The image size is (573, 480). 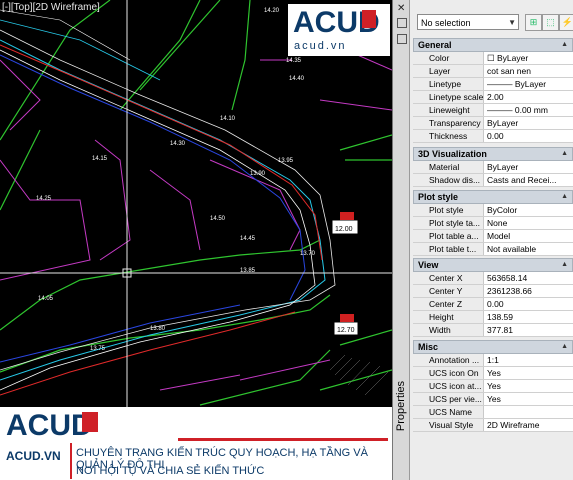 What do you see at coordinates (493, 97) in the screenshot?
I see `property-row: Linetype scale 2.00` at bounding box center [493, 97].